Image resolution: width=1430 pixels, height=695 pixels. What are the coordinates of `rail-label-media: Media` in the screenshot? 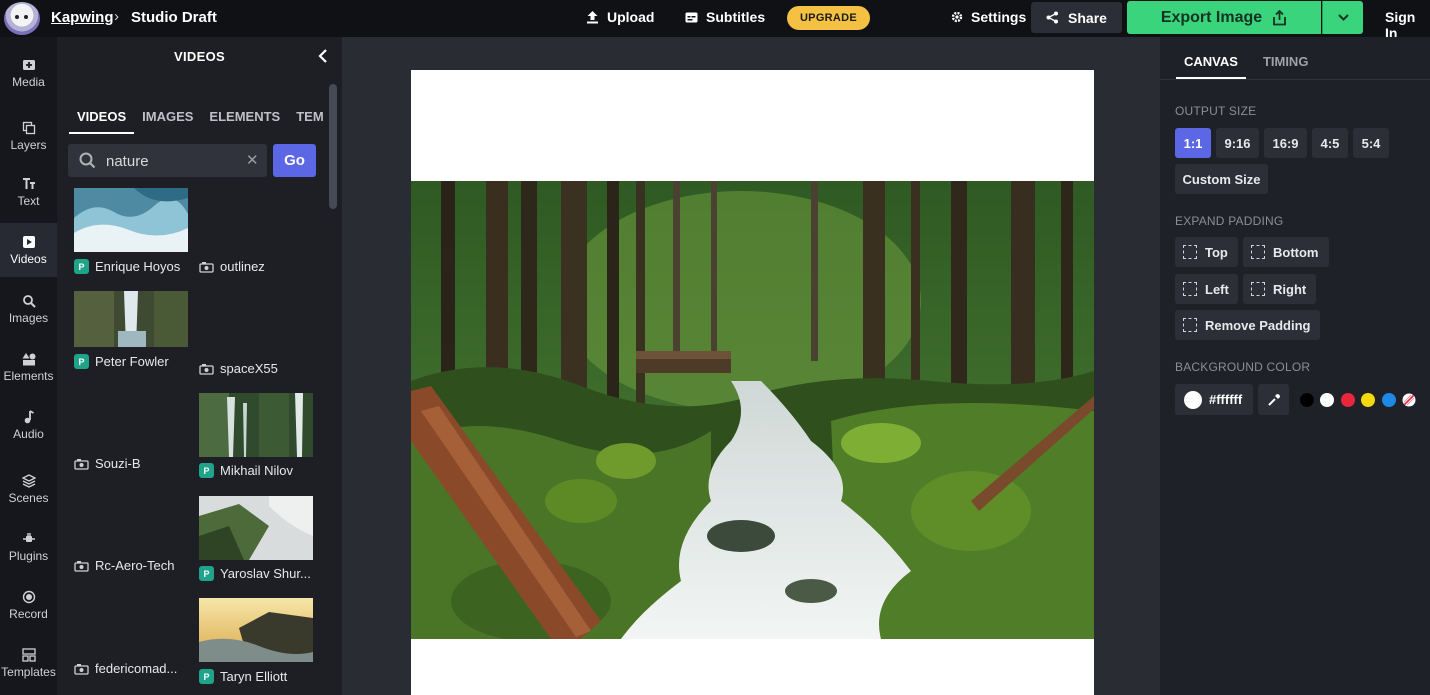 It's located at (28, 81).